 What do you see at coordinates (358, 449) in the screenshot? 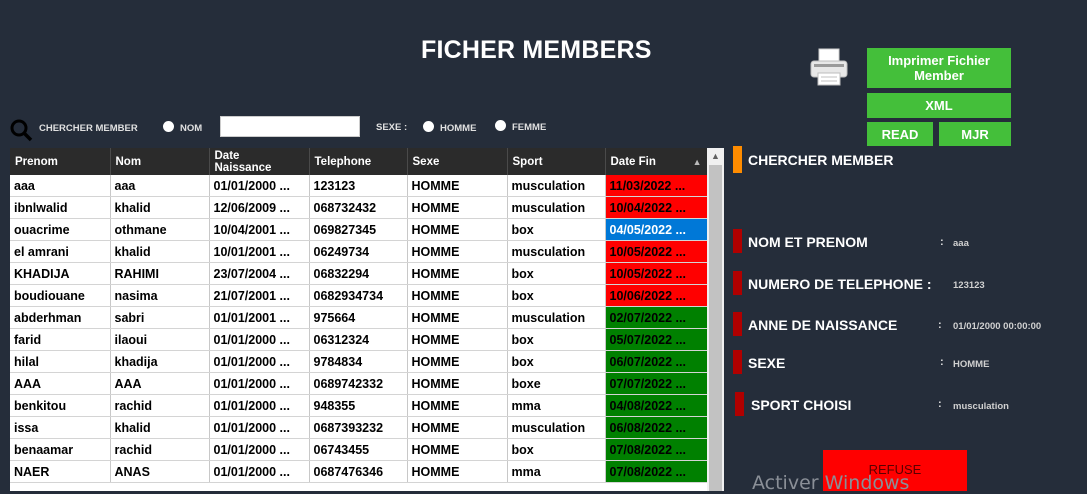
I see `cell-tel: 06743455` at bounding box center [358, 449].